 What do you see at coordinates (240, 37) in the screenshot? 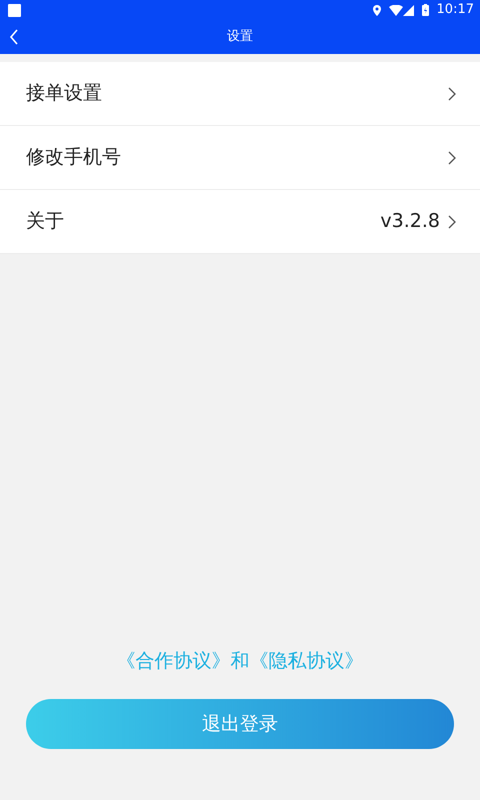
I see `page-title: 设置` at bounding box center [240, 37].